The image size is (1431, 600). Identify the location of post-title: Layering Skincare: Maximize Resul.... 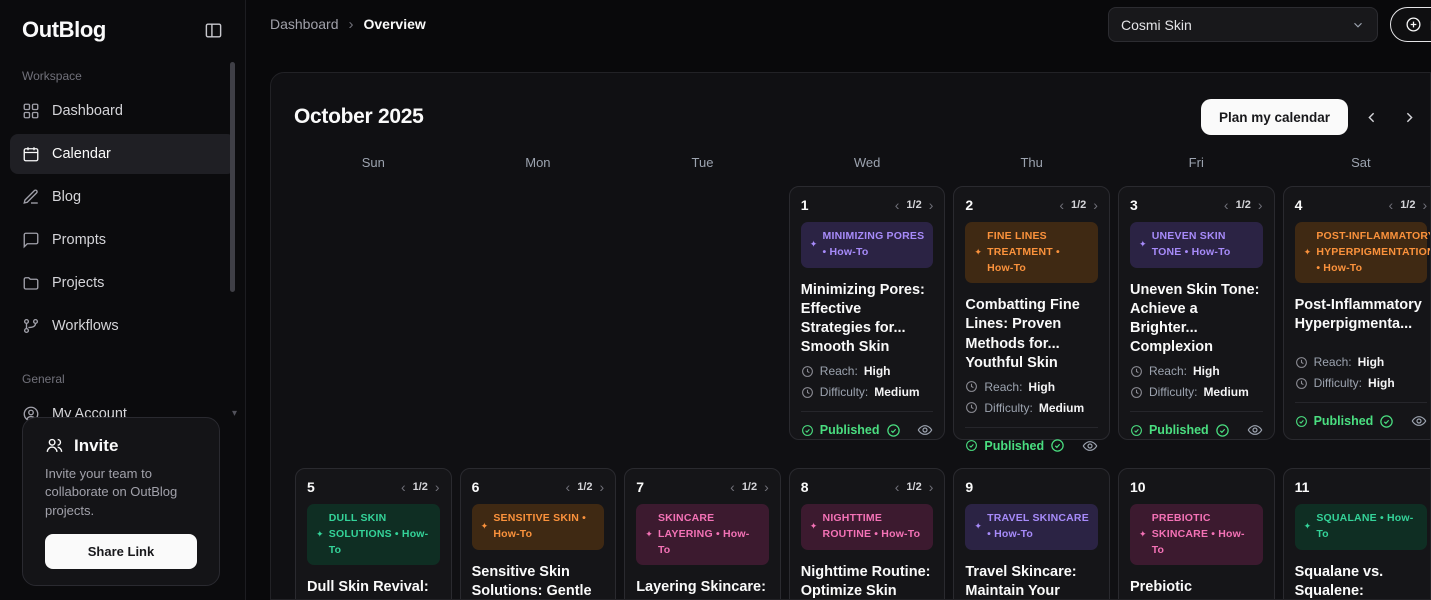
(701, 589).